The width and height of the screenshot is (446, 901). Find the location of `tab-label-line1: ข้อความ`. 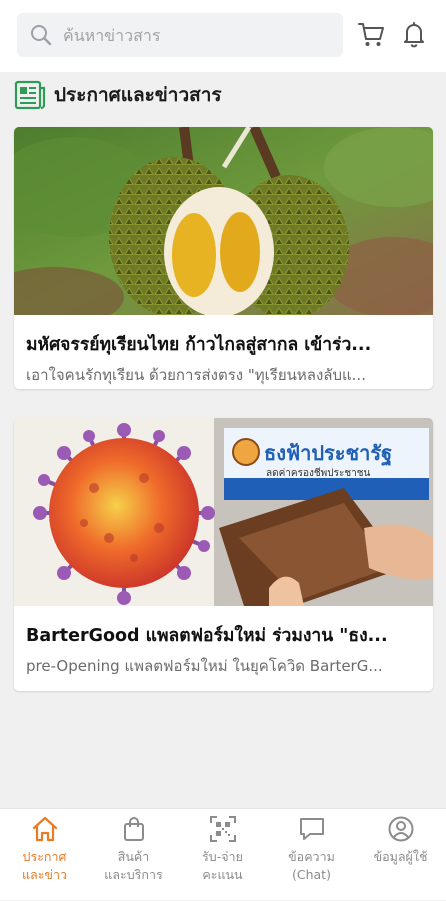

tab-label-line1: ข้อความ is located at coordinates (311, 856).